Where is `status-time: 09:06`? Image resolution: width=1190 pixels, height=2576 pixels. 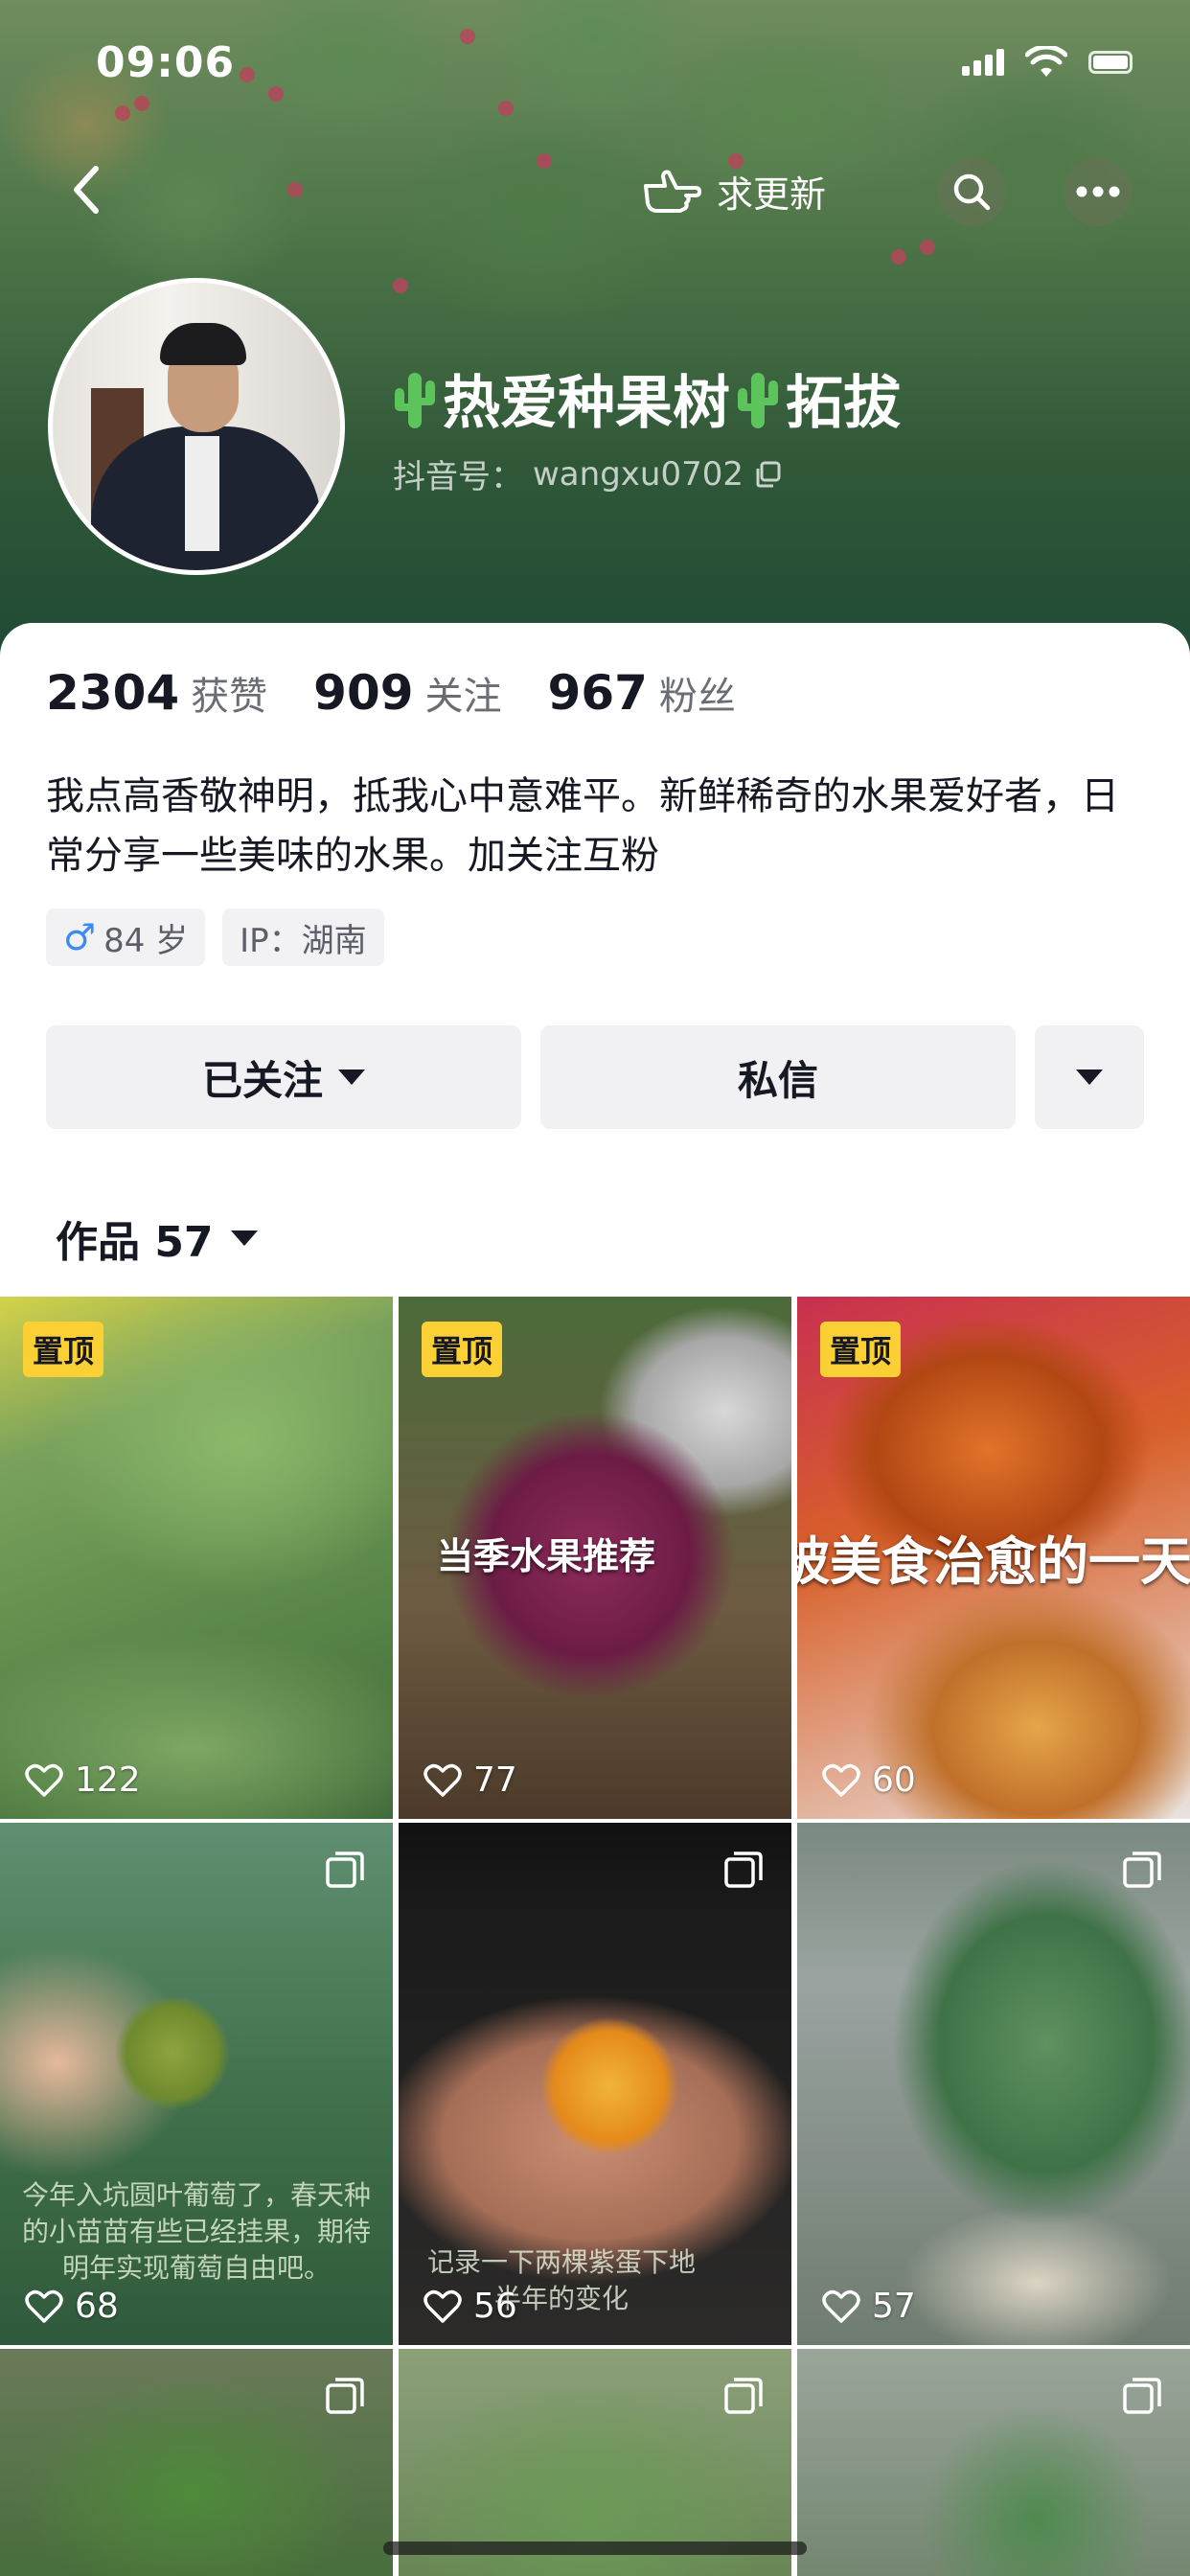 status-time: 09:06 is located at coordinates (166, 63).